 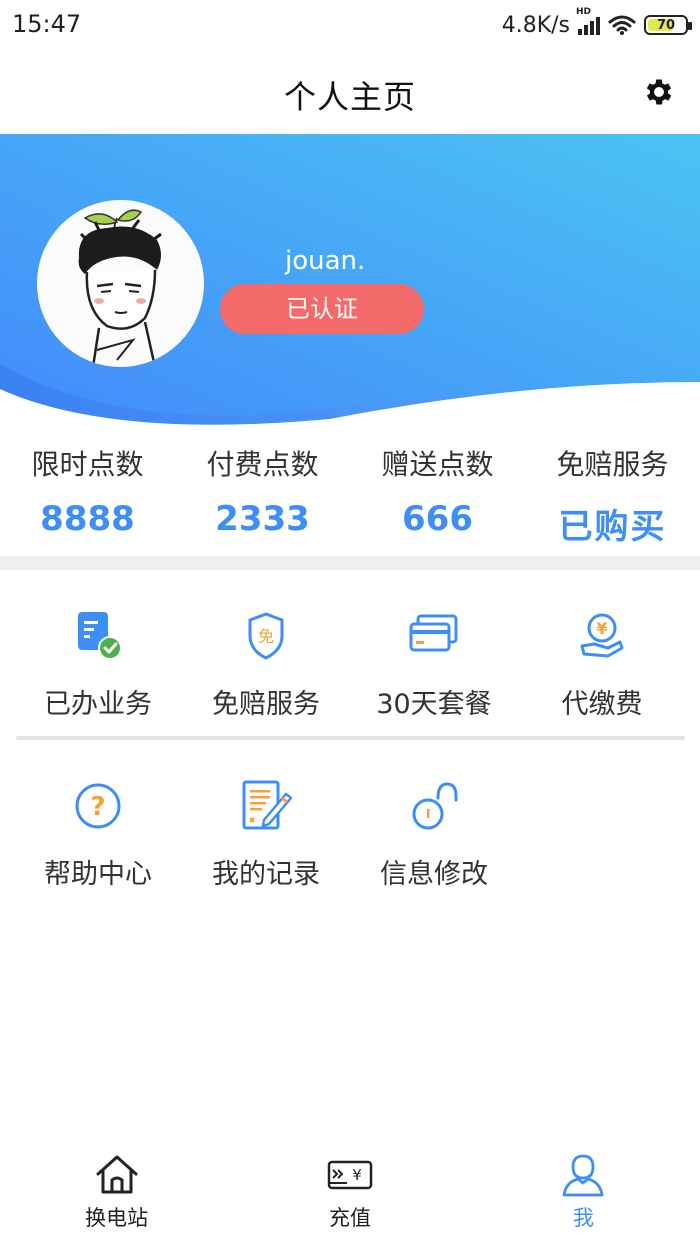 I want to click on stat-deductible-service: 免赔服务 已购买, so click(x=612, y=495).